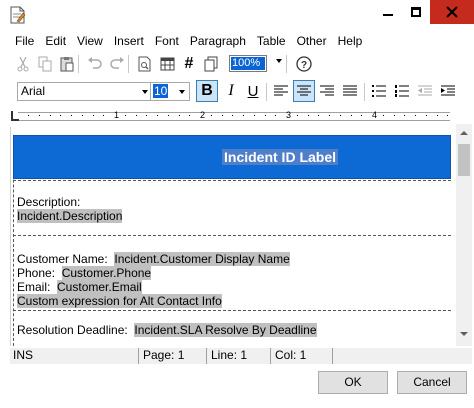 This screenshot has width=474, height=408. I want to click on menu-other: Other, so click(312, 42).